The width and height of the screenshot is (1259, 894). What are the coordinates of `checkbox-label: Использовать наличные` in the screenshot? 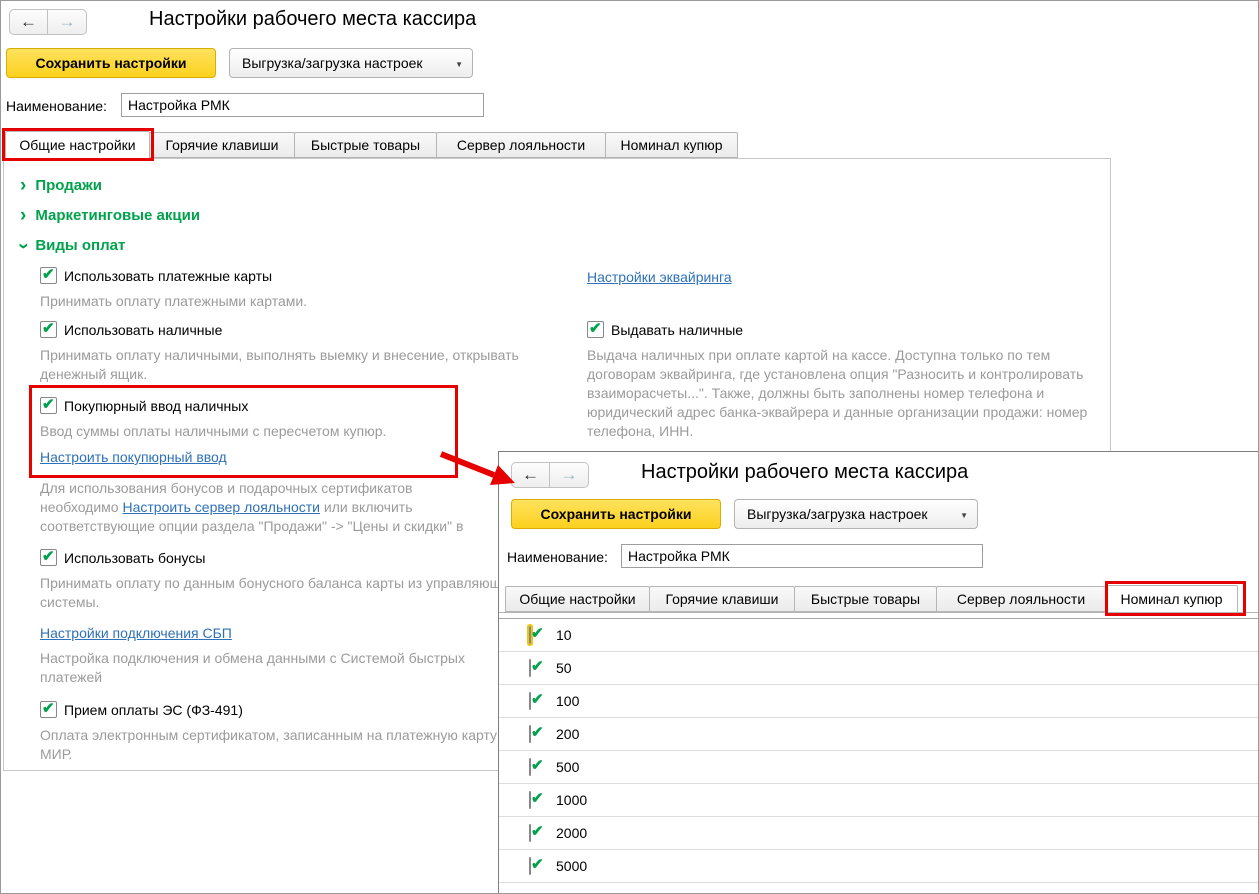 It's located at (143, 329).